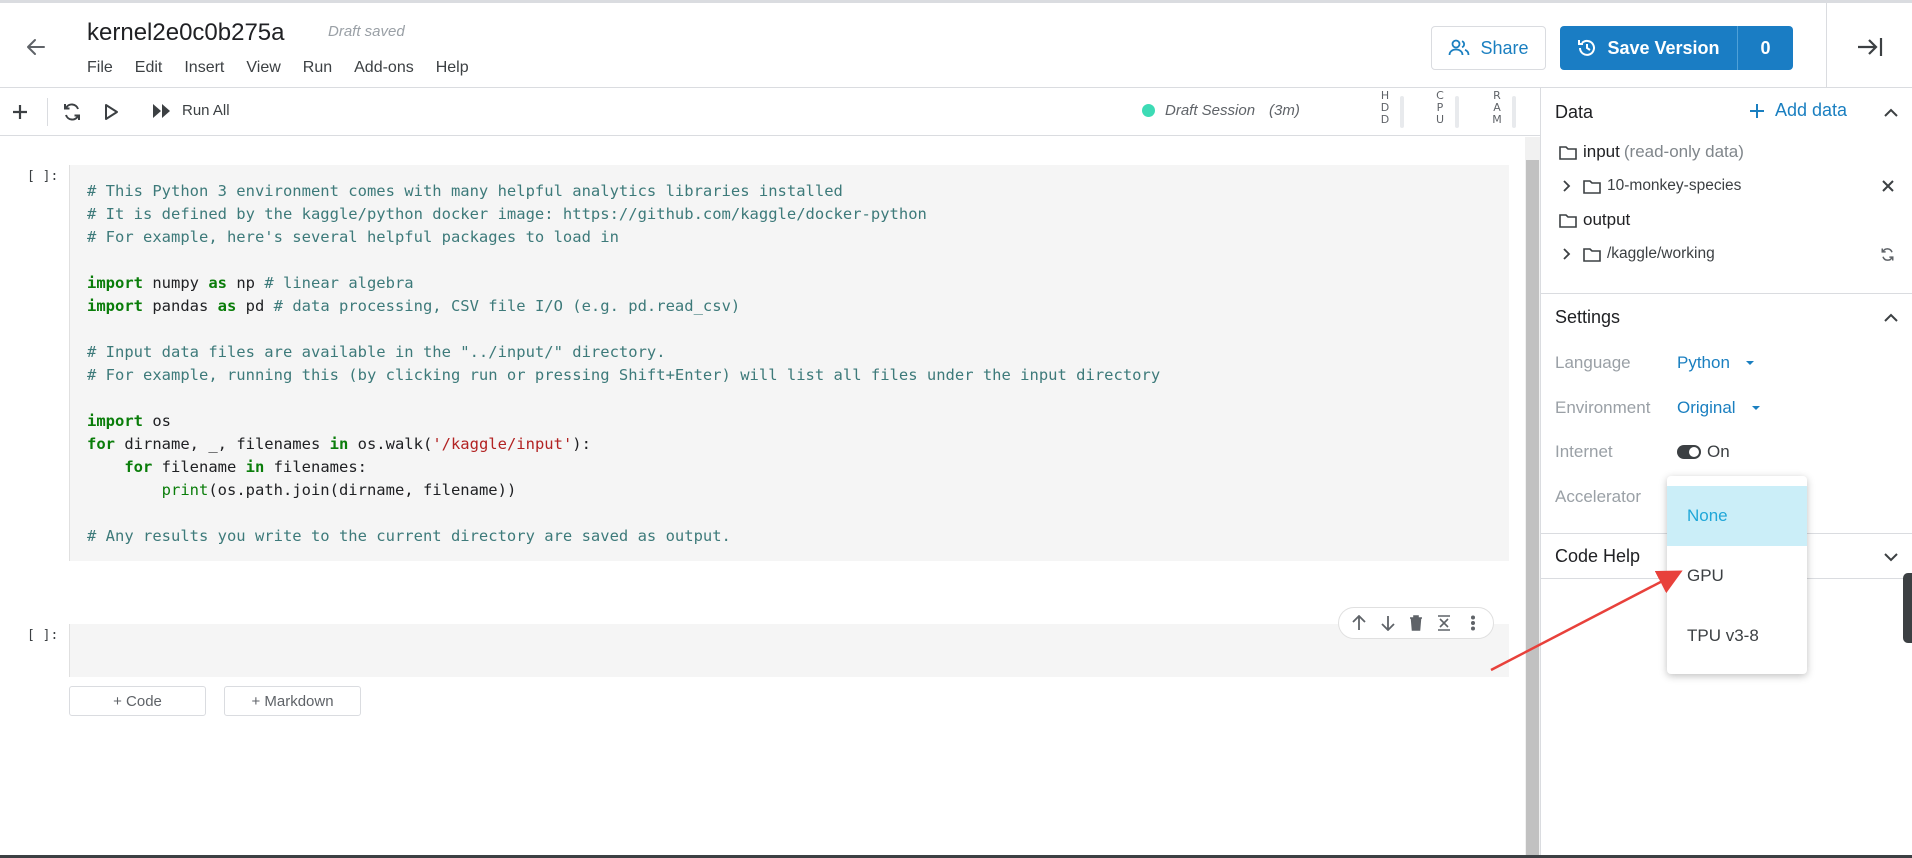 This screenshot has width=1912, height=858. Describe the element at coordinates (384, 68) in the screenshot. I see `menu-addons: Add-ons` at that location.